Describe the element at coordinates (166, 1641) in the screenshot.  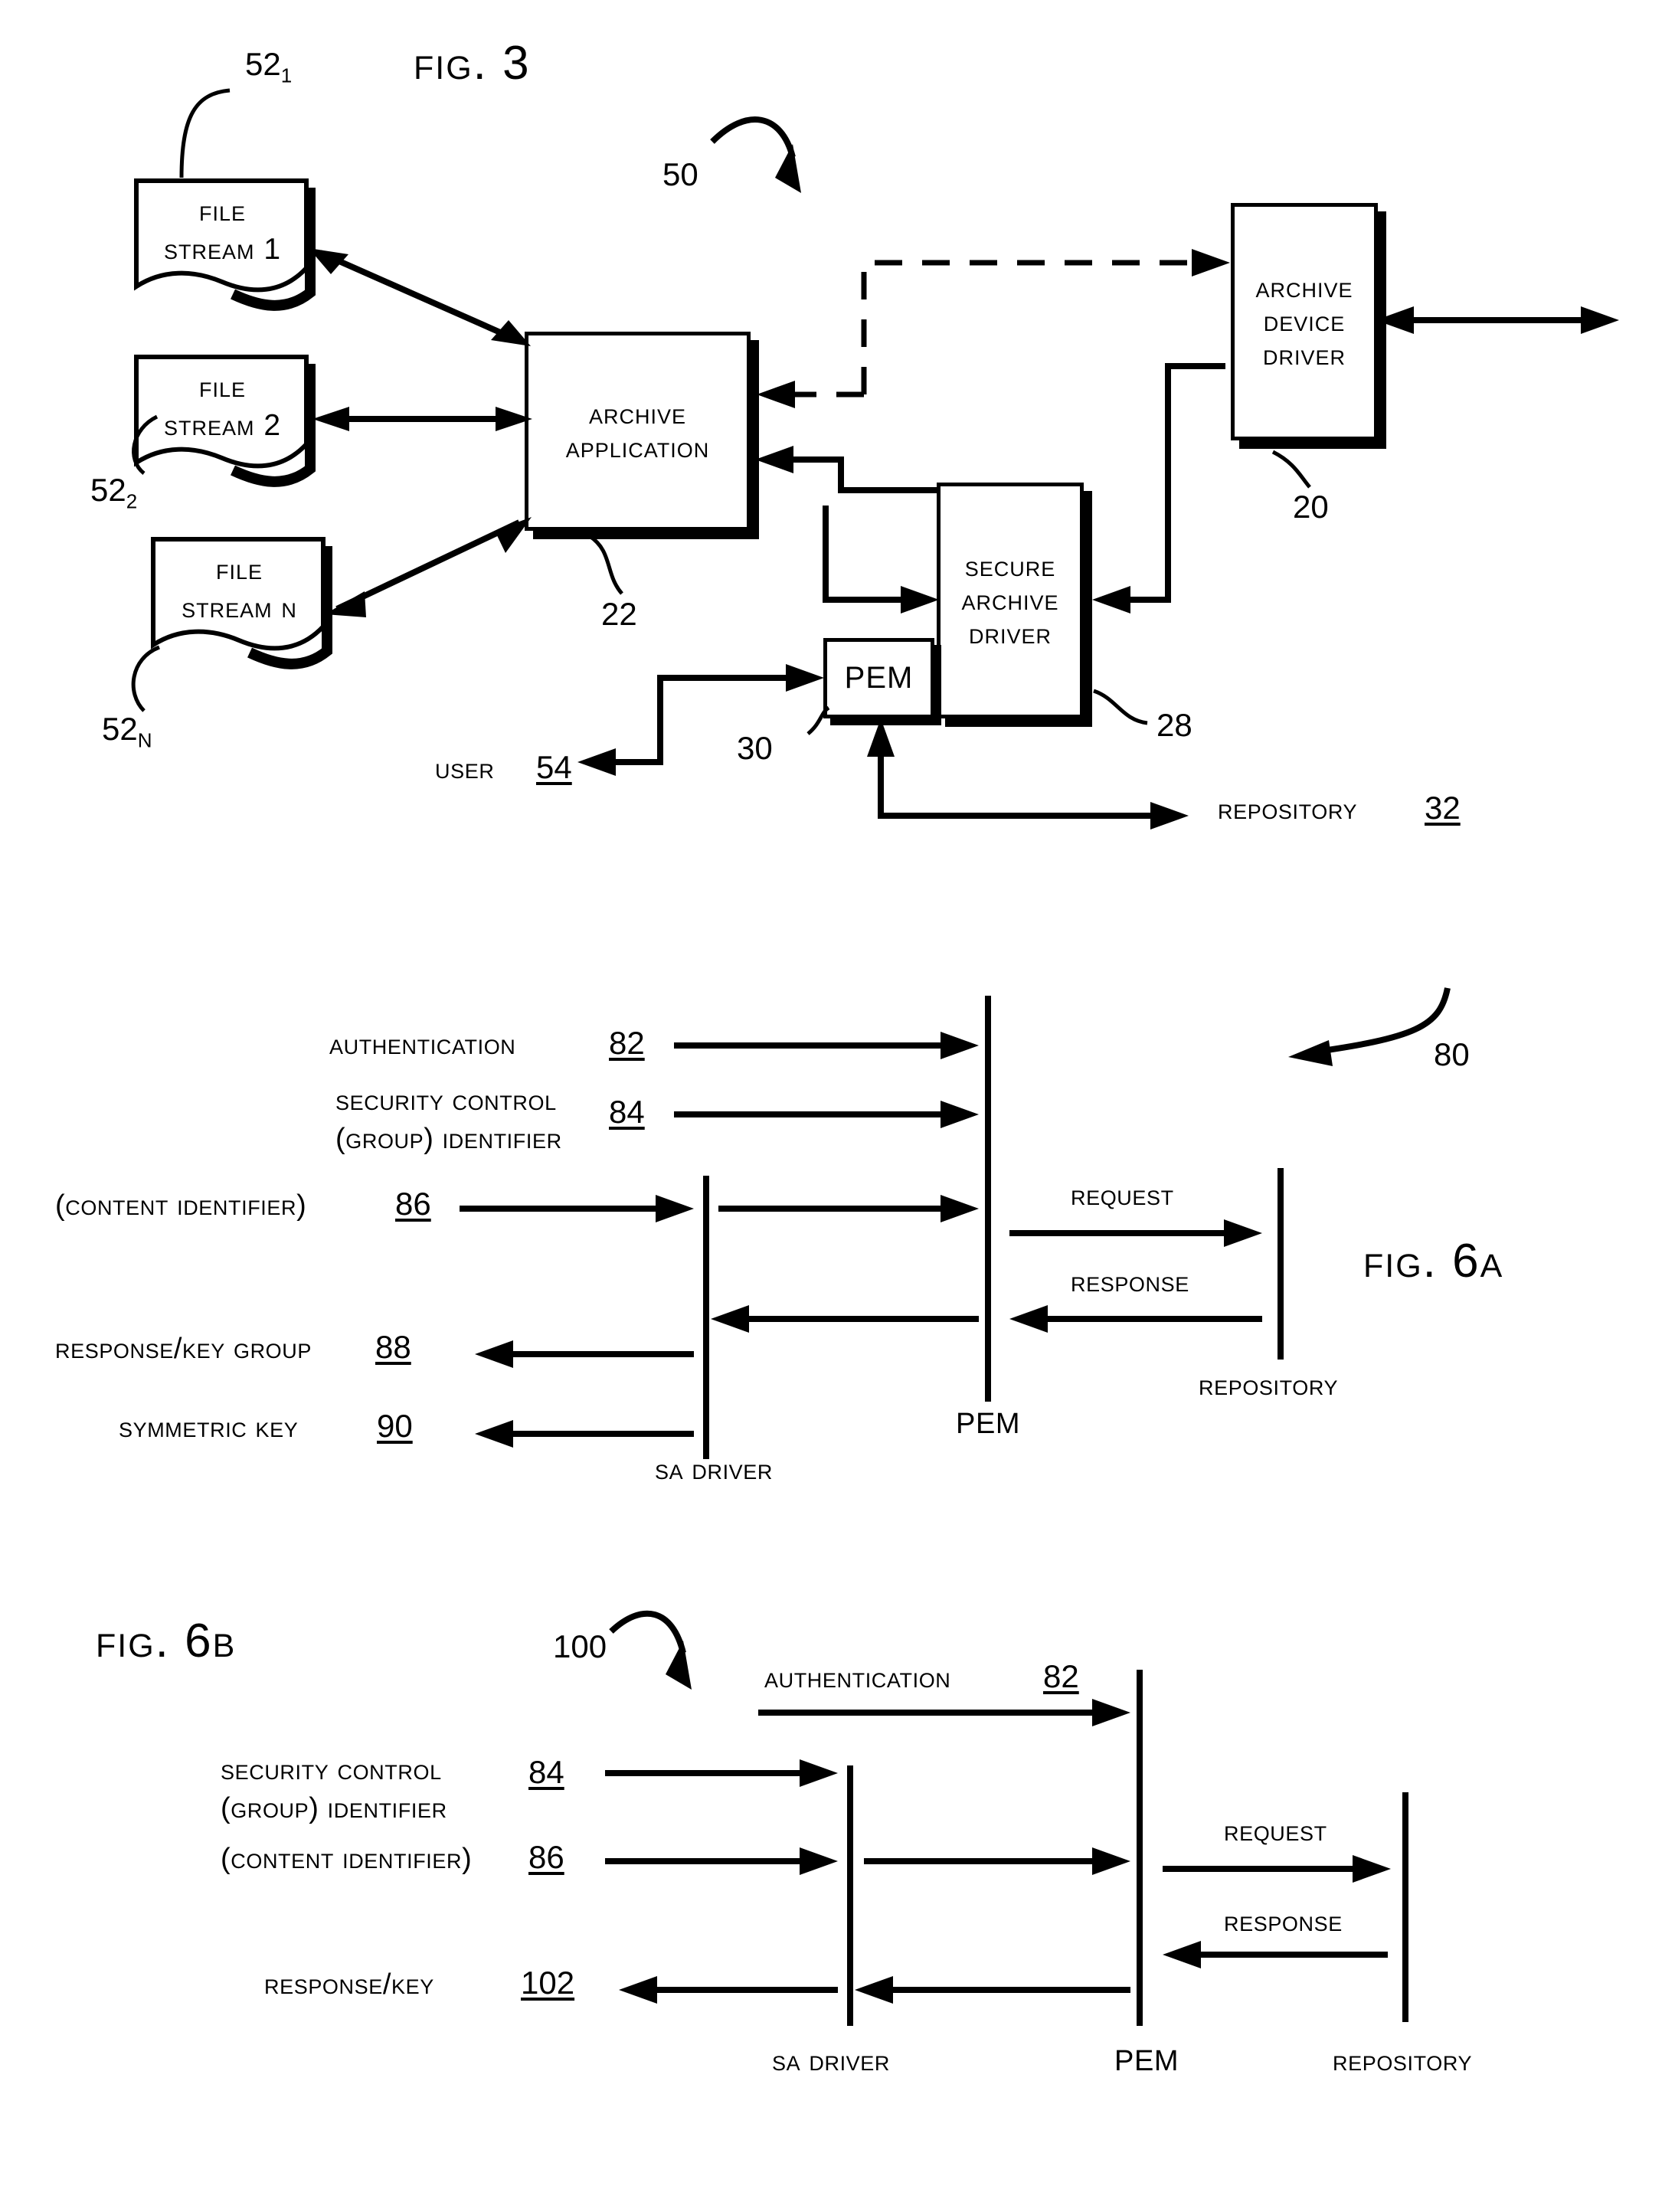
I see `fig6b-title: Fig. 6B` at that location.